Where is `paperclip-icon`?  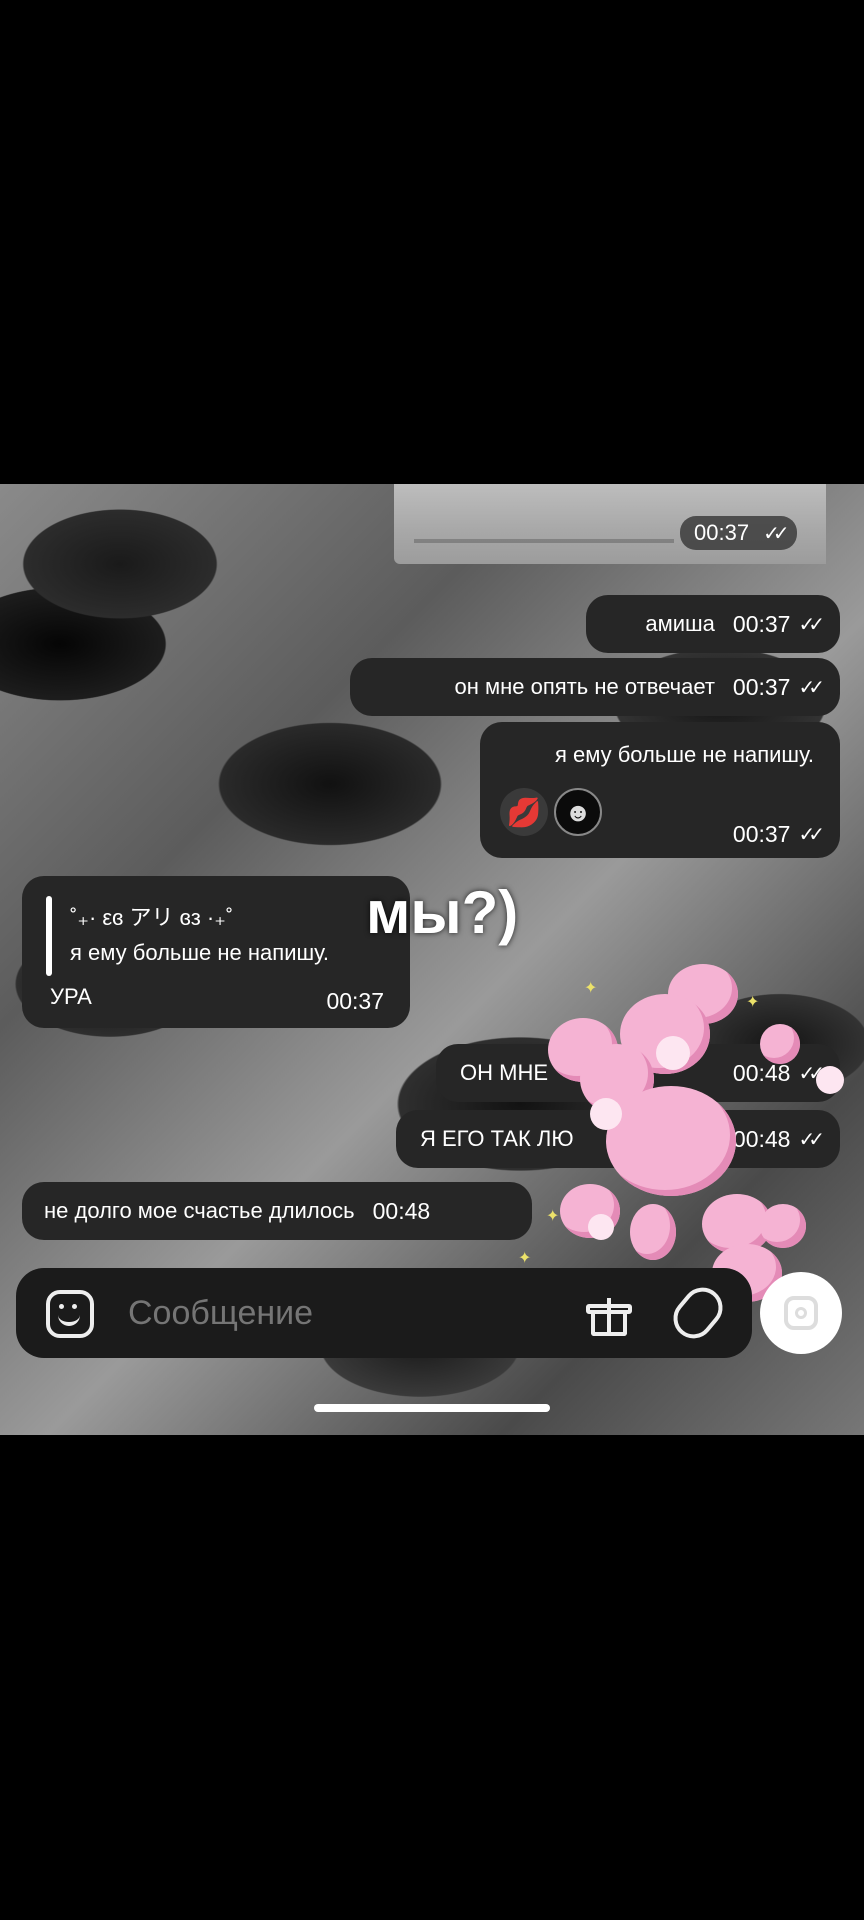 paperclip-icon is located at coordinates (698, 1313).